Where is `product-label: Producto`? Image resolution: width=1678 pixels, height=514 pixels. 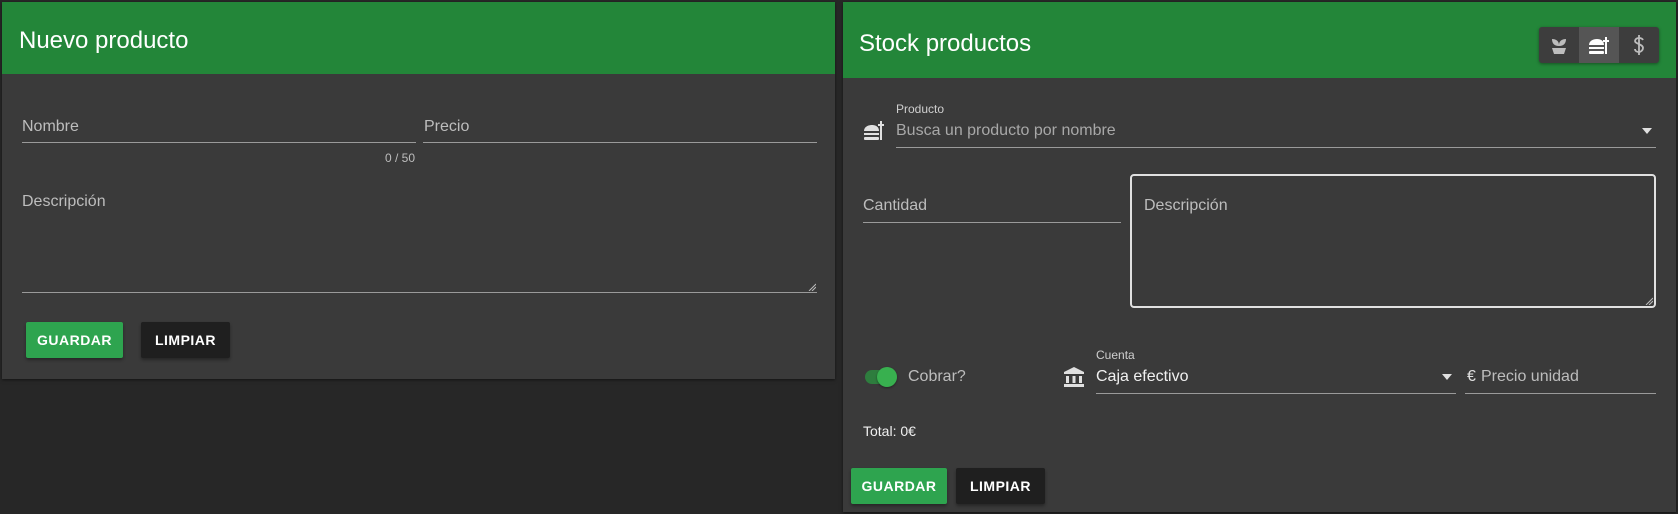
product-label: Producto is located at coordinates (920, 109).